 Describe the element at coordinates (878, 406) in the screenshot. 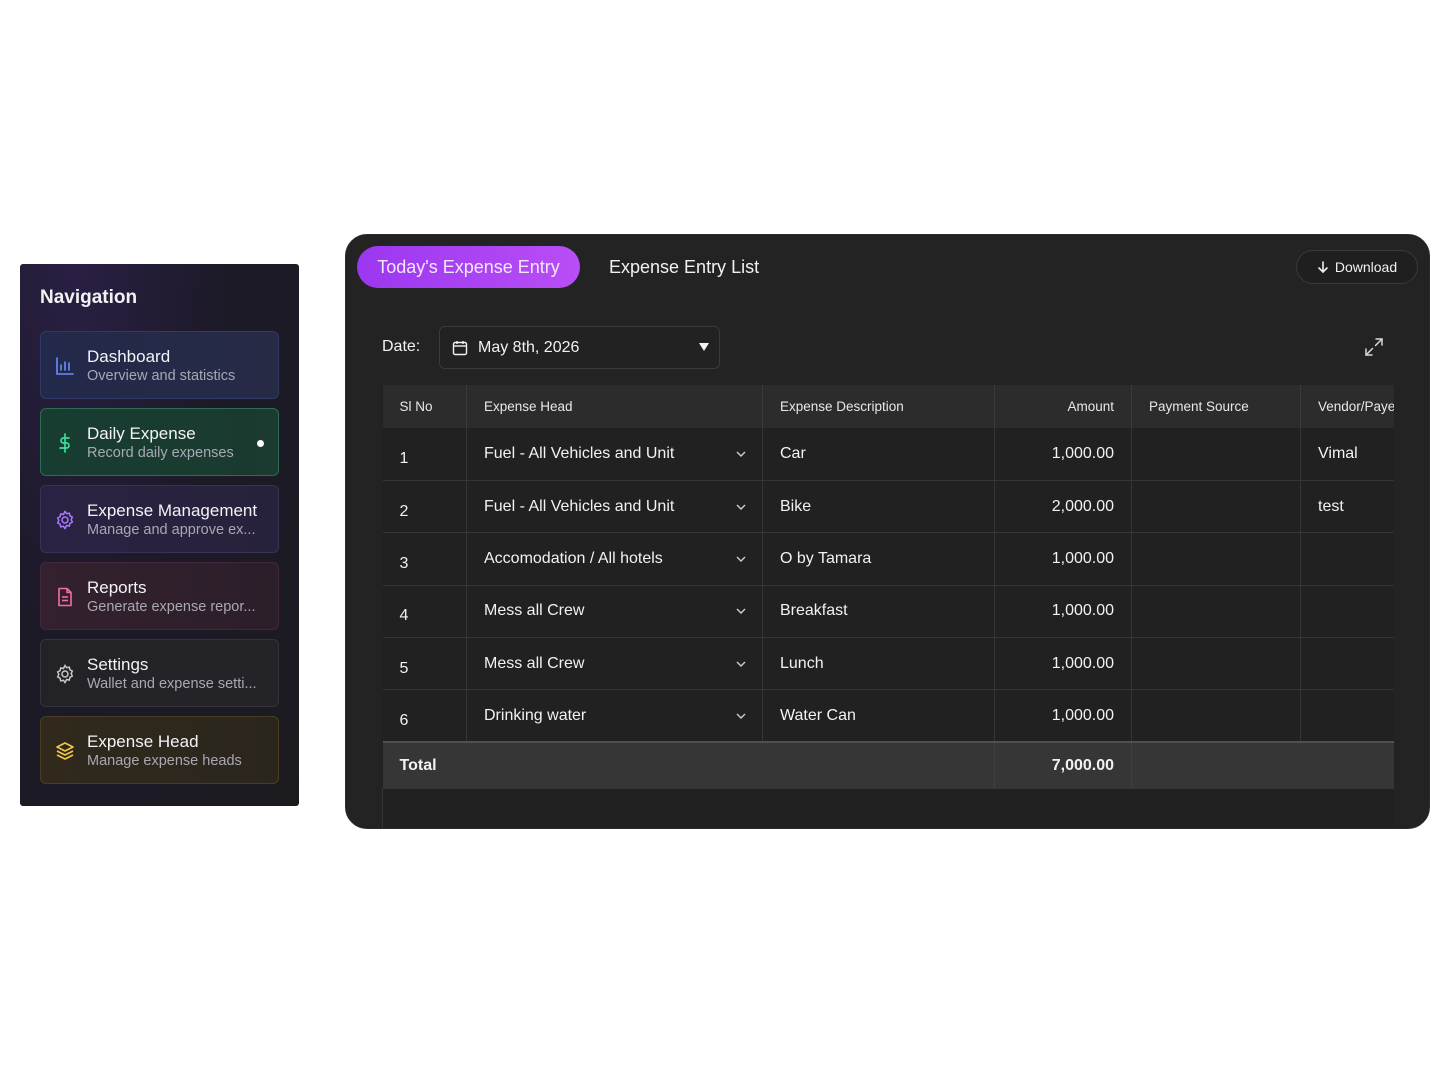

I see `column-header: Expense Description` at that location.